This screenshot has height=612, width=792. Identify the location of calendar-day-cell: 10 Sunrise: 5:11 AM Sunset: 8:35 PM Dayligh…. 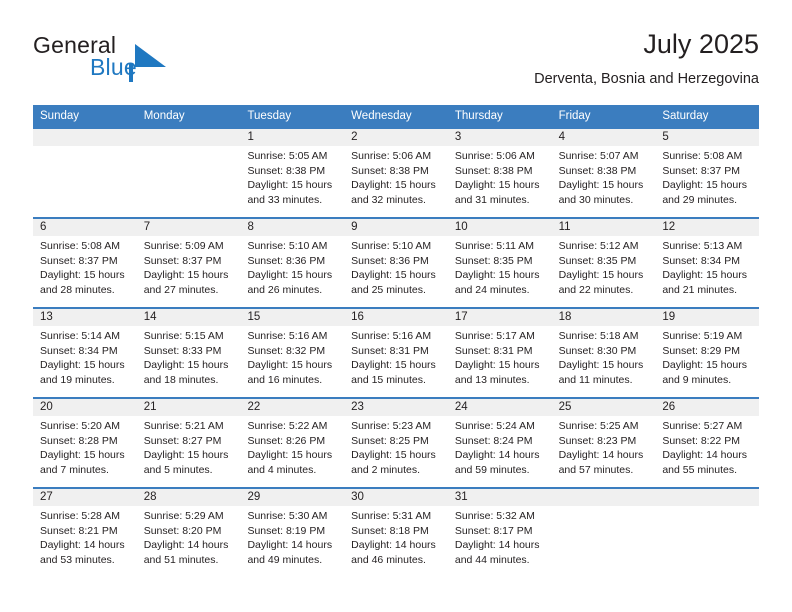
(499, 263).